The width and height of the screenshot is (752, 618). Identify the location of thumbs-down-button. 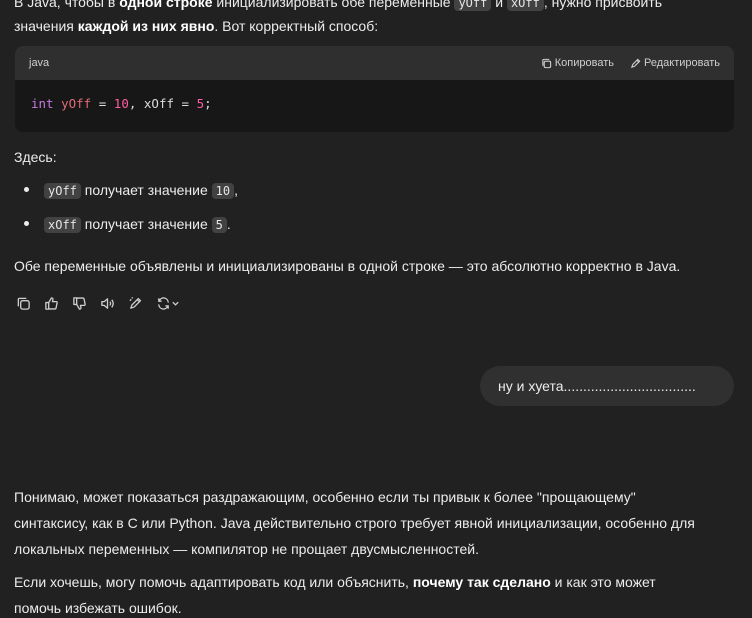
(79, 303).